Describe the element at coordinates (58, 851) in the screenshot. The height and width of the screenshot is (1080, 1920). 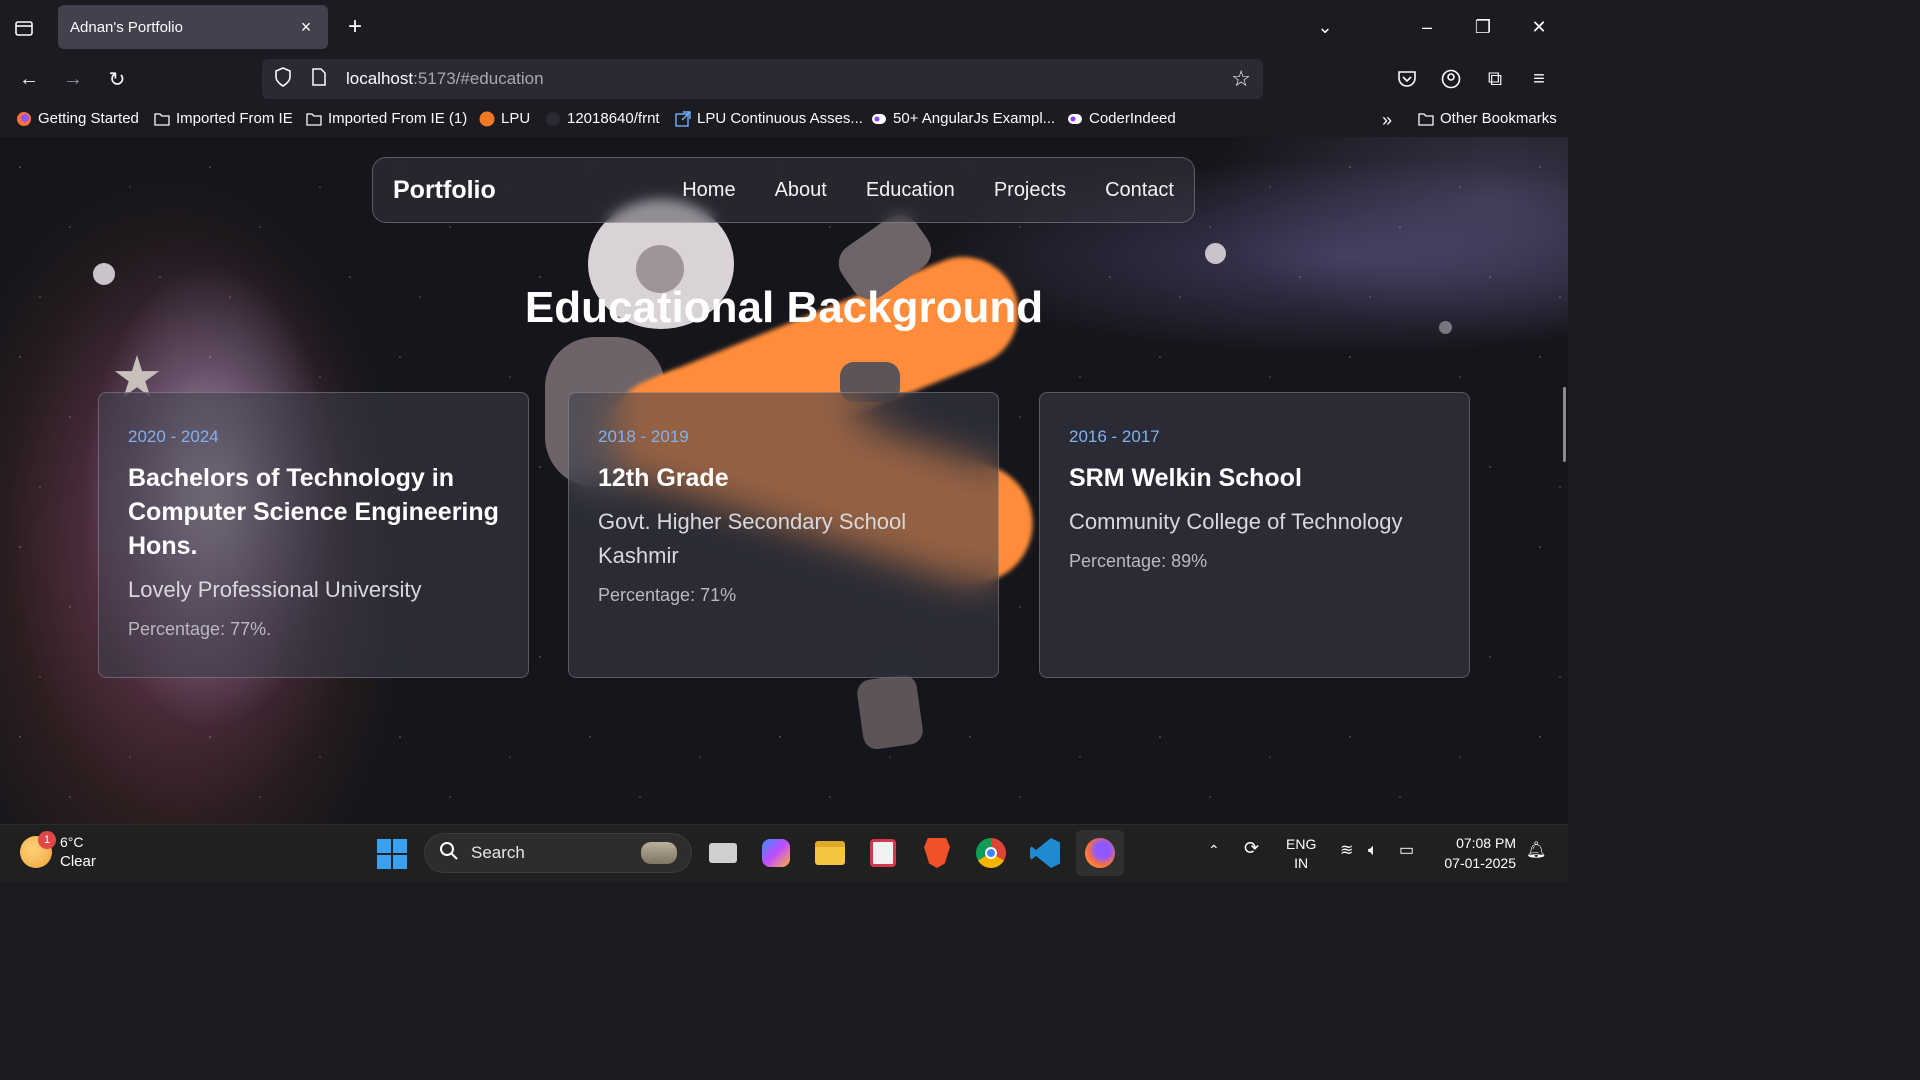
I see `weather-widget: 1 6°C Clear` at that location.